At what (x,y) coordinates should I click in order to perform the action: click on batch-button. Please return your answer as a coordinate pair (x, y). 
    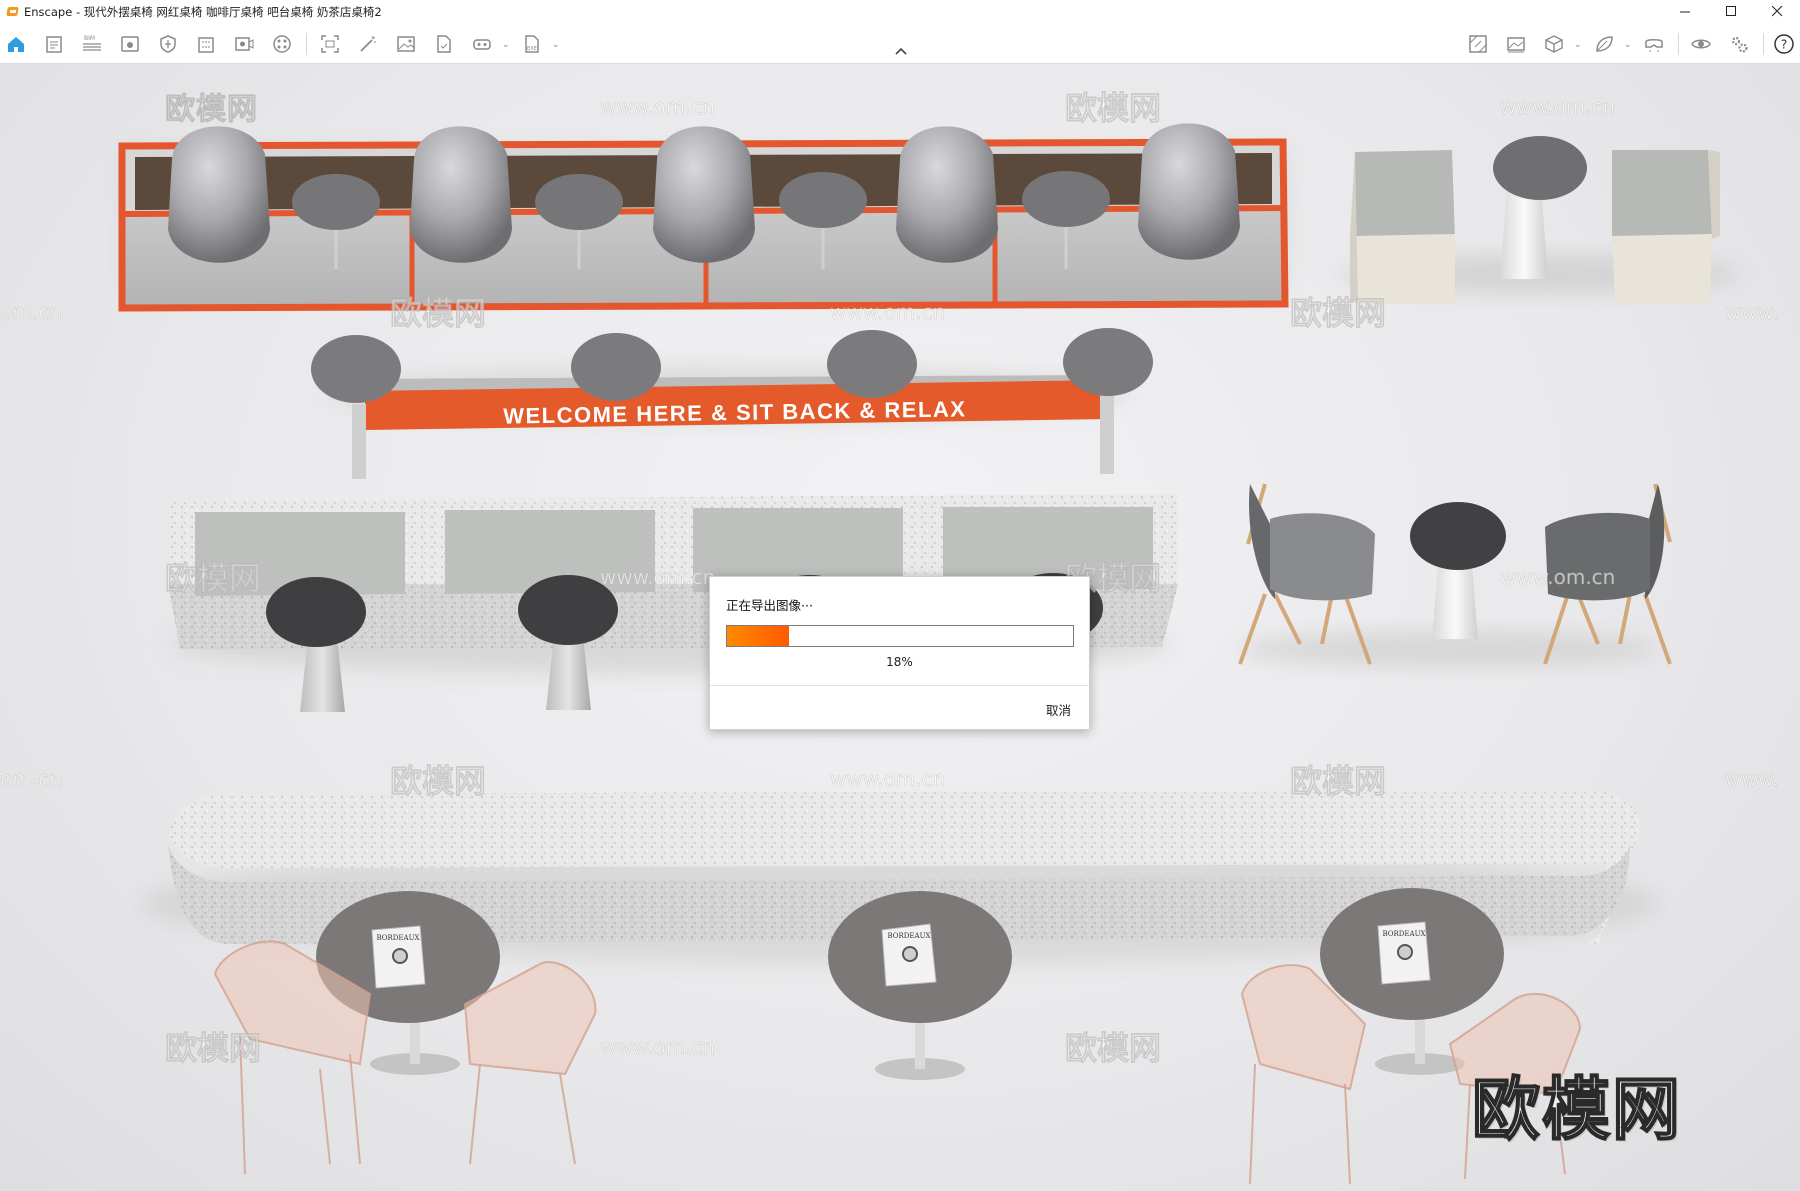
    Looking at the image, I should click on (444, 44).